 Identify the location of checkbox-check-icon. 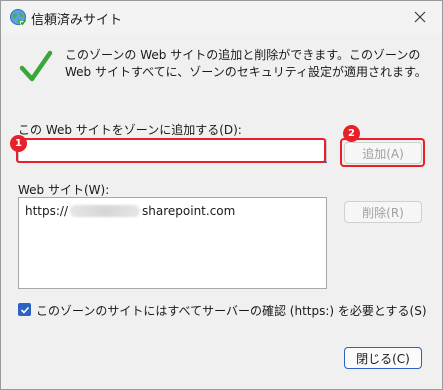
(25, 309).